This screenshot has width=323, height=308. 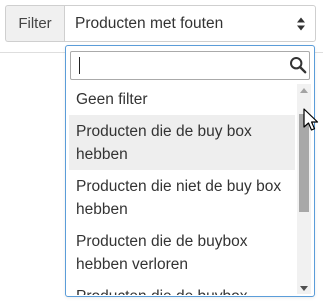 What do you see at coordinates (149, 23) in the screenshot?
I see `filter-selected-value: Producten met fouten` at bounding box center [149, 23].